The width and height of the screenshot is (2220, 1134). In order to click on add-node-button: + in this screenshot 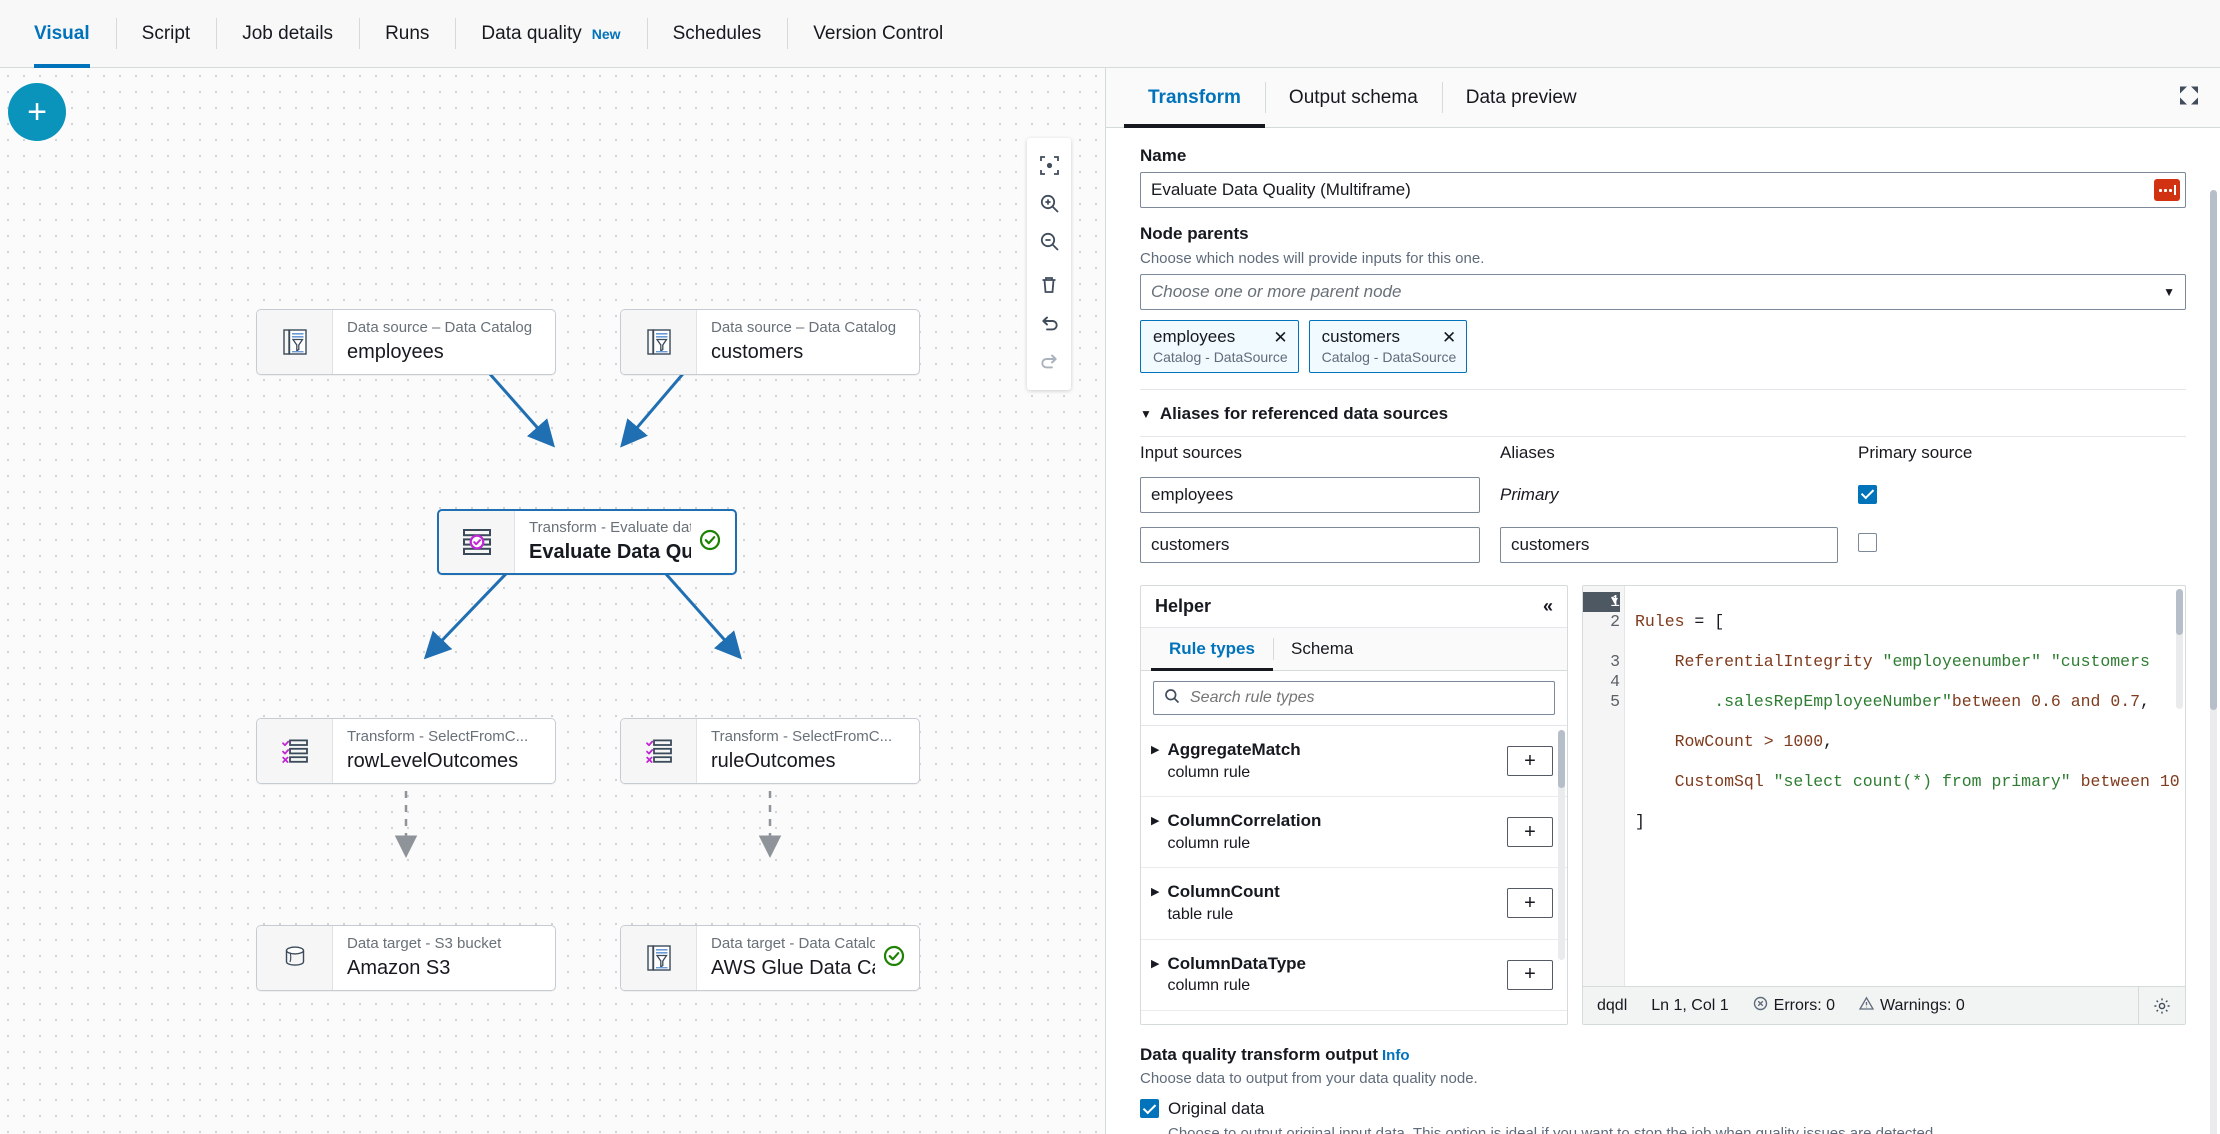, I will do `click(37, 112)`.